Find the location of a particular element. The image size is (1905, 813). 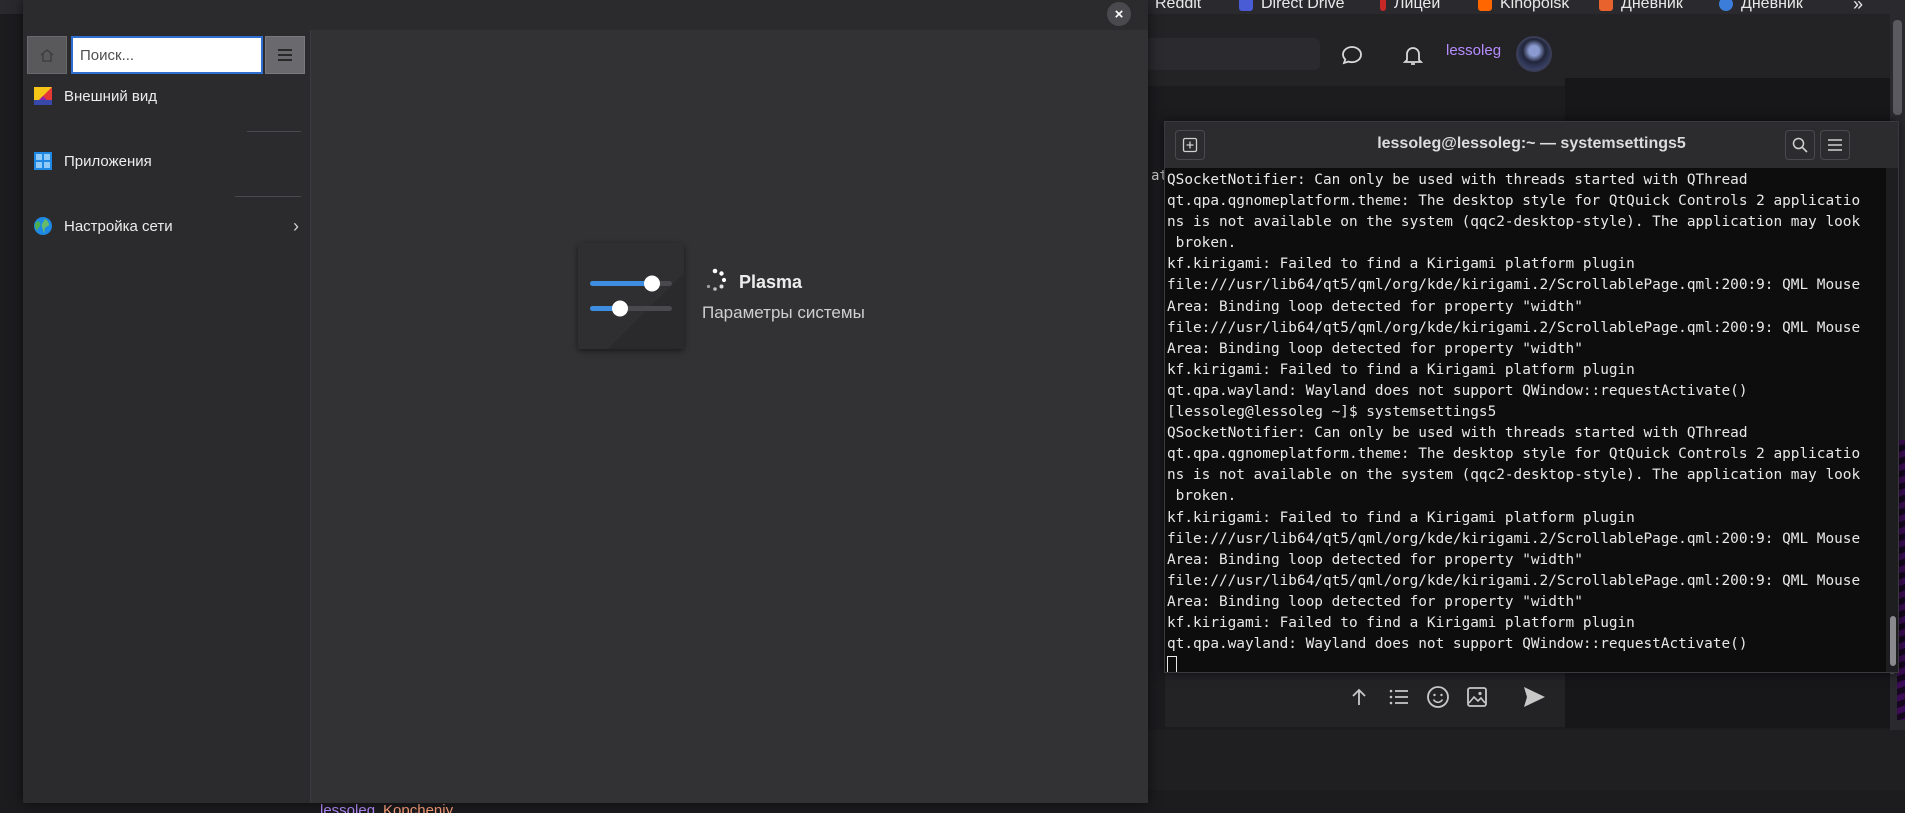

terminal-prompt-line is located at coordinates (1526, 663).